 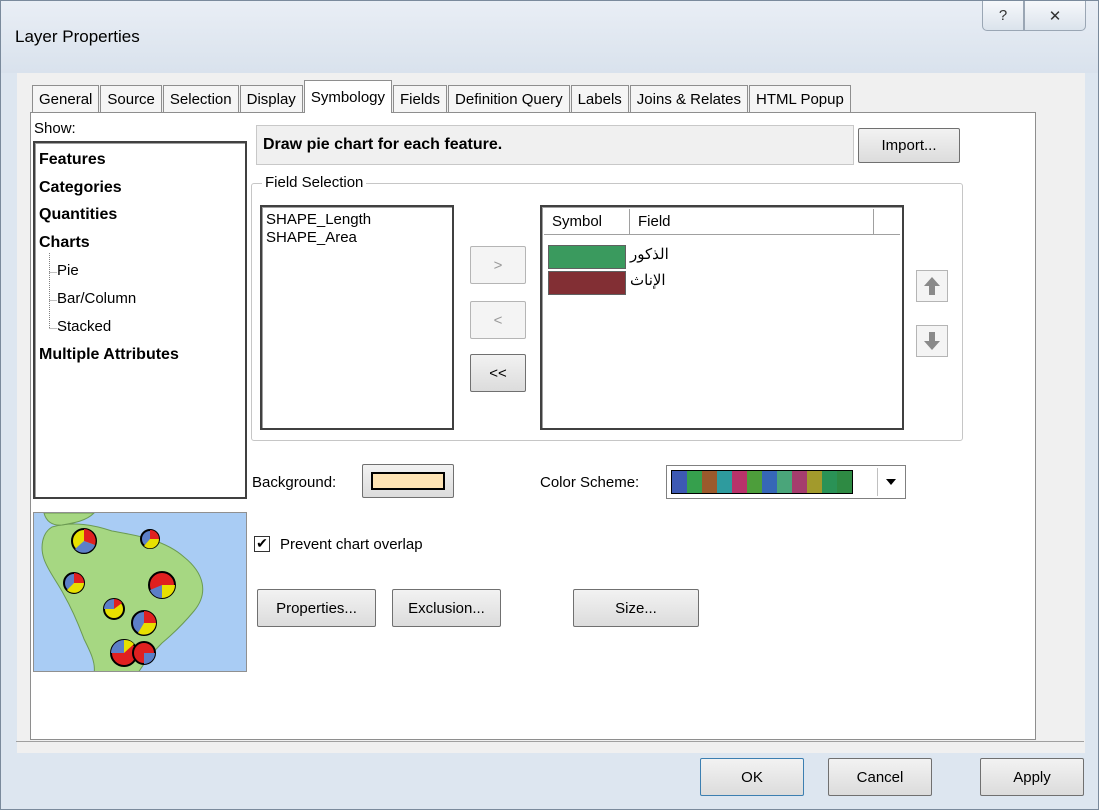 What do you see at coordinates (587, 257) in the screenshot?
I see `symbol-swatch-male` at bounding box center [587, 257].